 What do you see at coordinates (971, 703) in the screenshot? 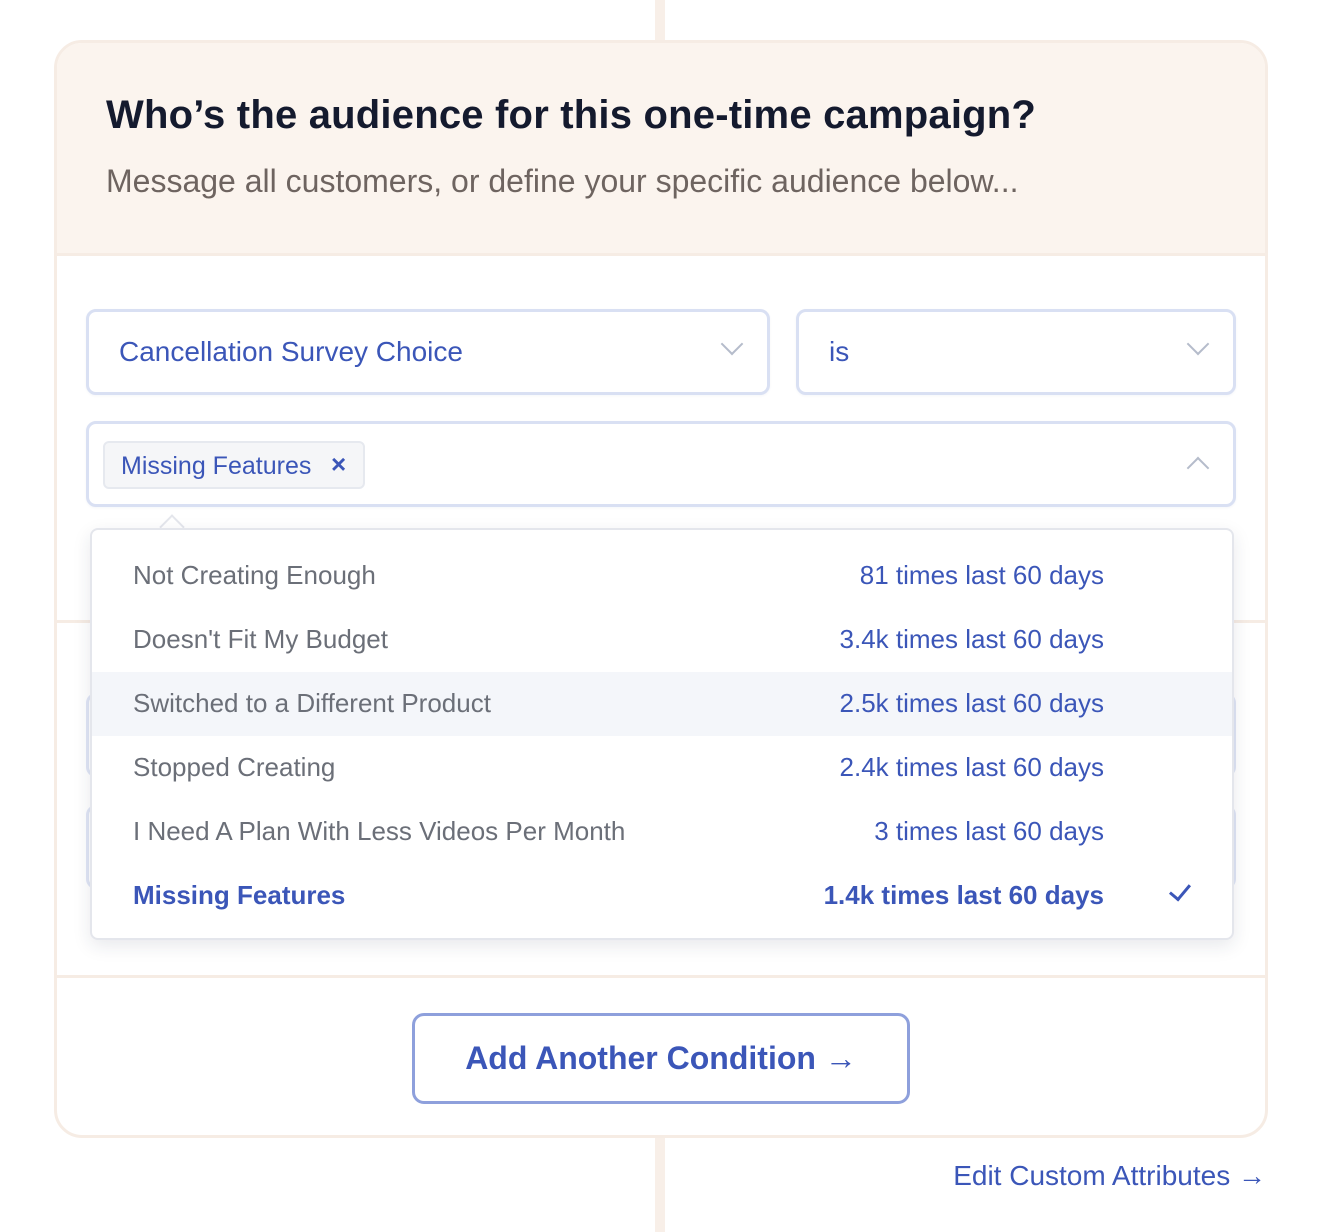
I see `option-count: 2.5k times last 60 days` at bounding box center [971, 703].